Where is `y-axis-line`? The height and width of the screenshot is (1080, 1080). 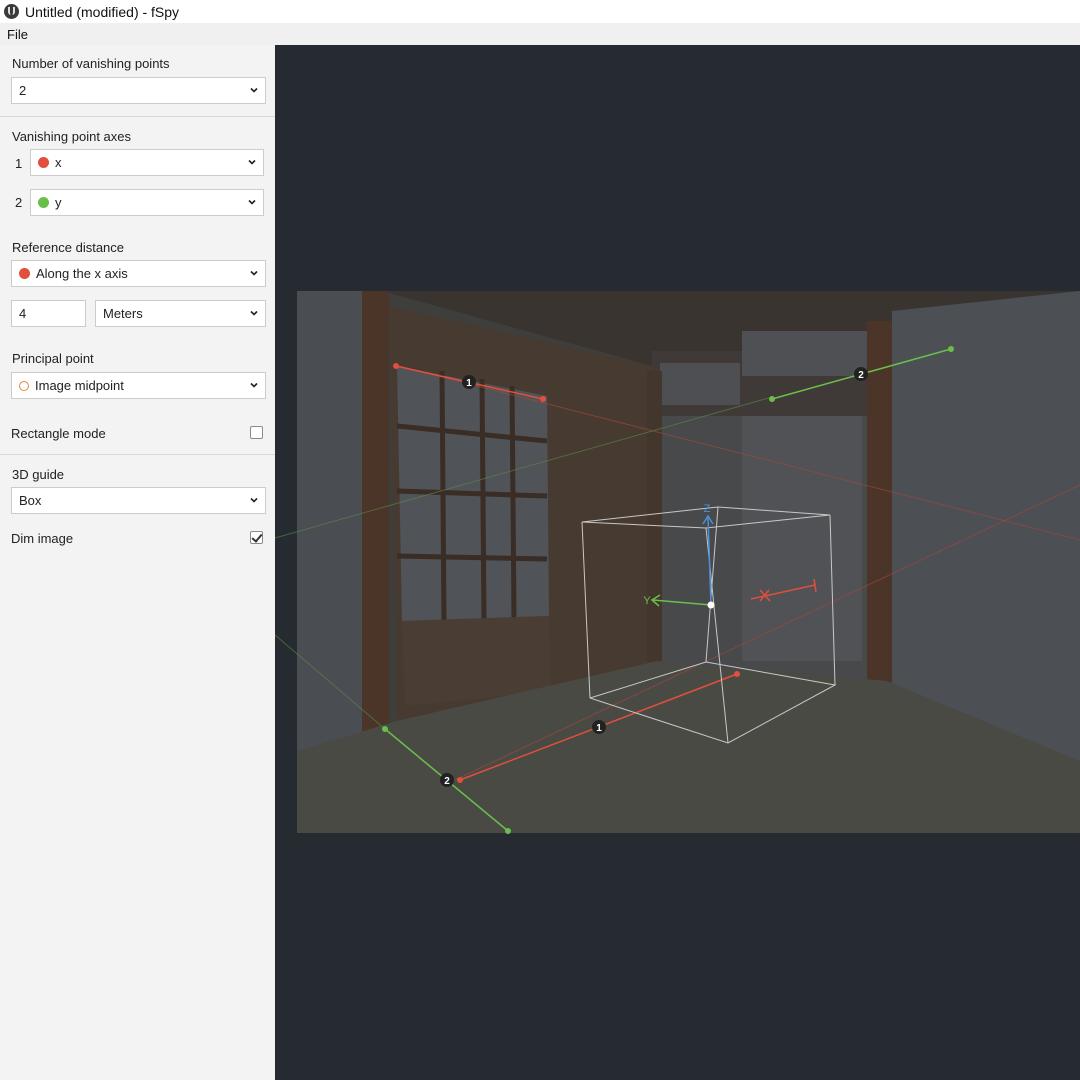 y-axis-line is located at coordinates (682, 602).